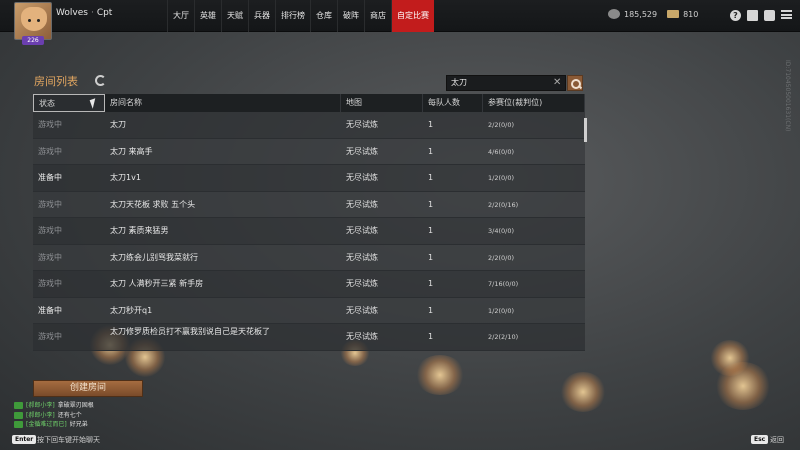 The width and height of the screenshot is (800, 450). I want to click on currency-display: 185,529 810, so click(653, 14).